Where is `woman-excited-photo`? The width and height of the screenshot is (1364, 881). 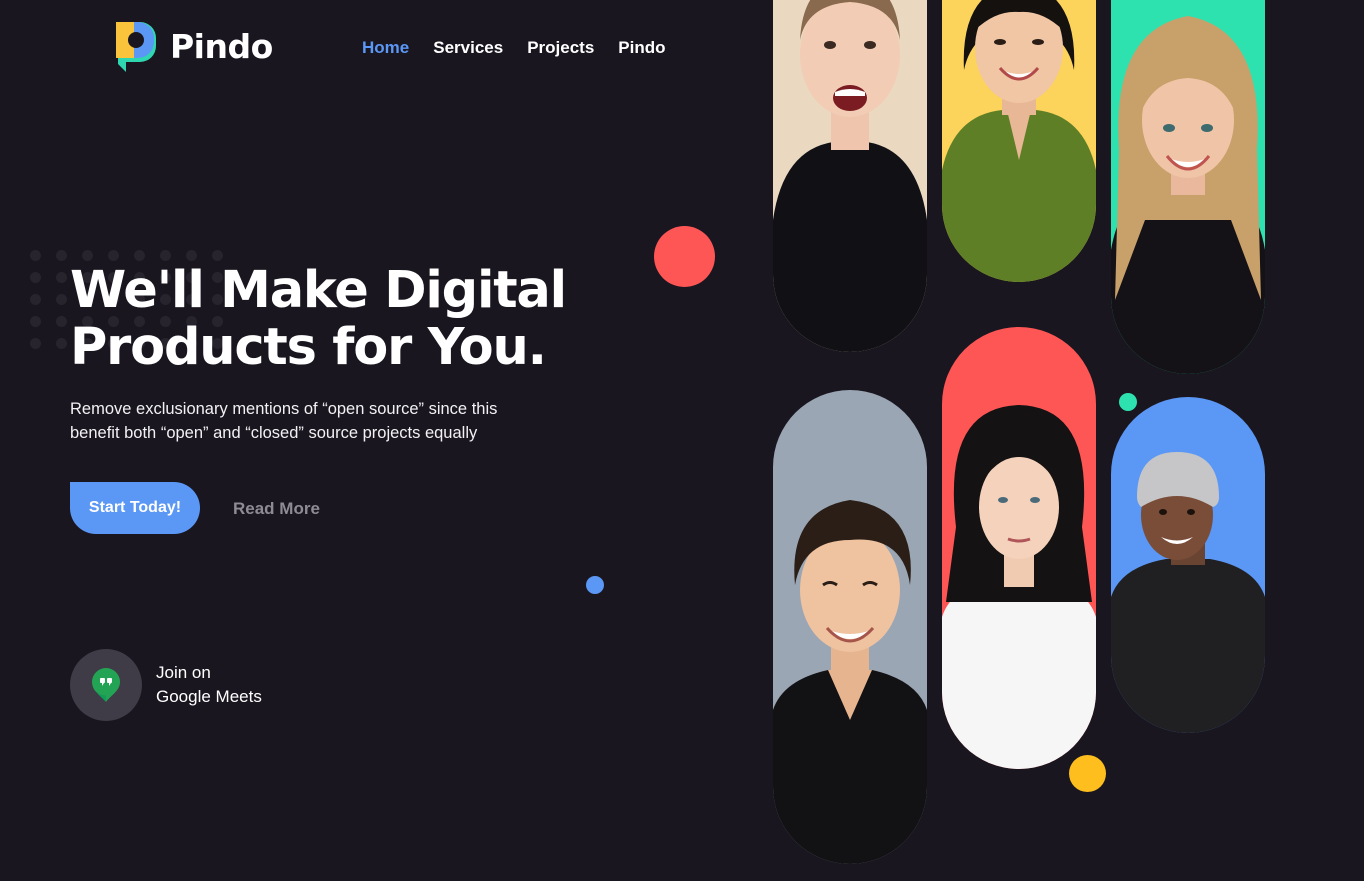
woman-excited-photo is located at coordinates (850, 176).